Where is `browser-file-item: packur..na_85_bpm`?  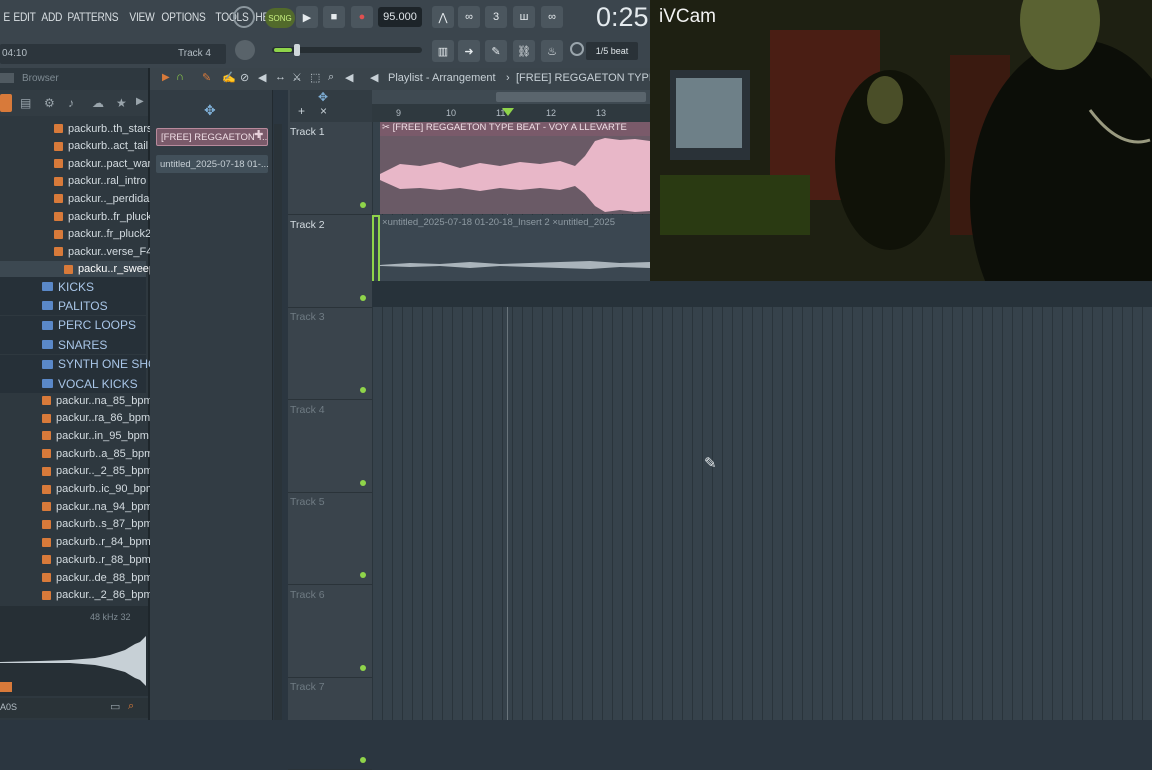 browser-file-item: packur..na_85_bpm is located at coordinates (76, 400).